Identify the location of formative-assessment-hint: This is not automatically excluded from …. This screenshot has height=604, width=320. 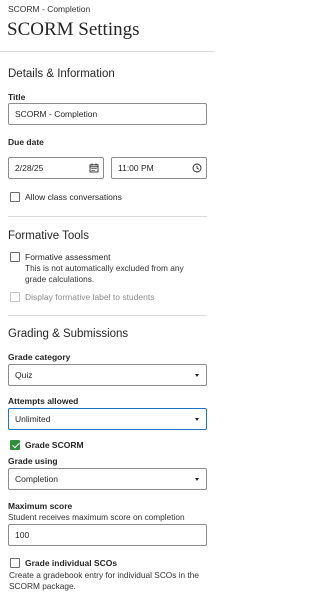
(104, 273).